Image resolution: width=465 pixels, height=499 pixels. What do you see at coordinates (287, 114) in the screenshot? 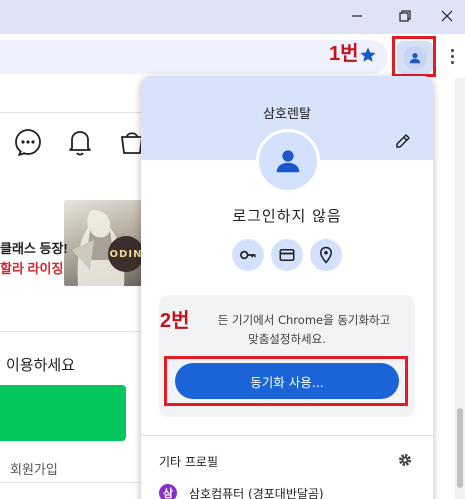
I see `account-name: 삼호렌탈` at bounding box center [287, 114].